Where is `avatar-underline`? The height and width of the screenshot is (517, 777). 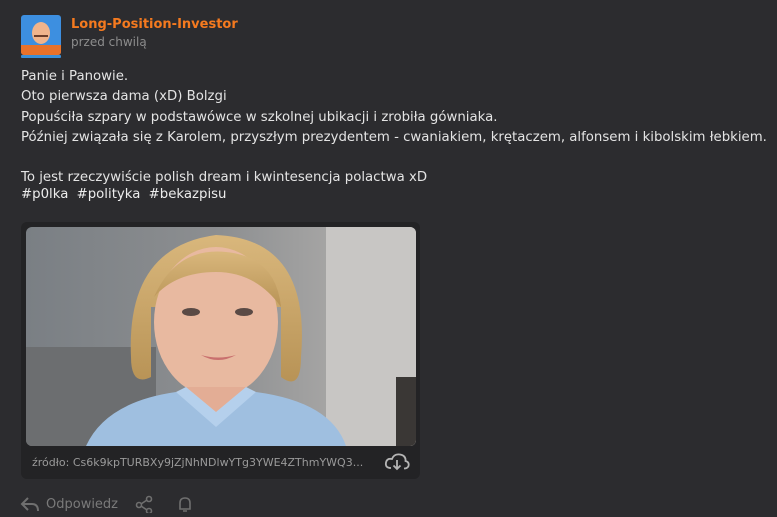 avatar-underline is located at coordinates (41, 56).